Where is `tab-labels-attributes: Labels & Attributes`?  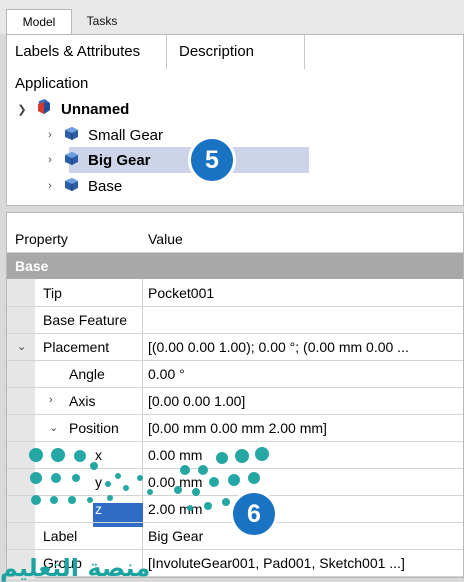
tab-labels-attributes: Labels & Attributes is located at coordinates (87, 52).